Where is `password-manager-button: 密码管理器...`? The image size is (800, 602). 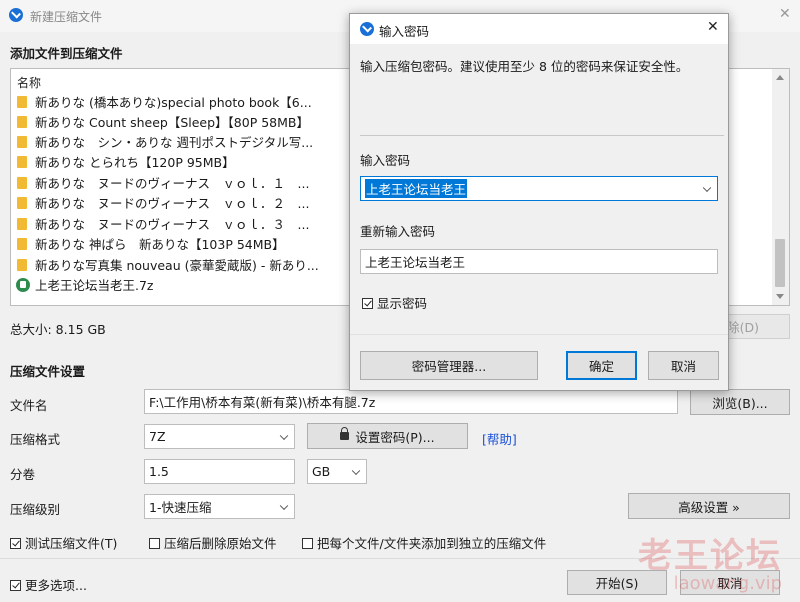
password-manager-button: 密码管理器... is located at coordinates (449, 365).